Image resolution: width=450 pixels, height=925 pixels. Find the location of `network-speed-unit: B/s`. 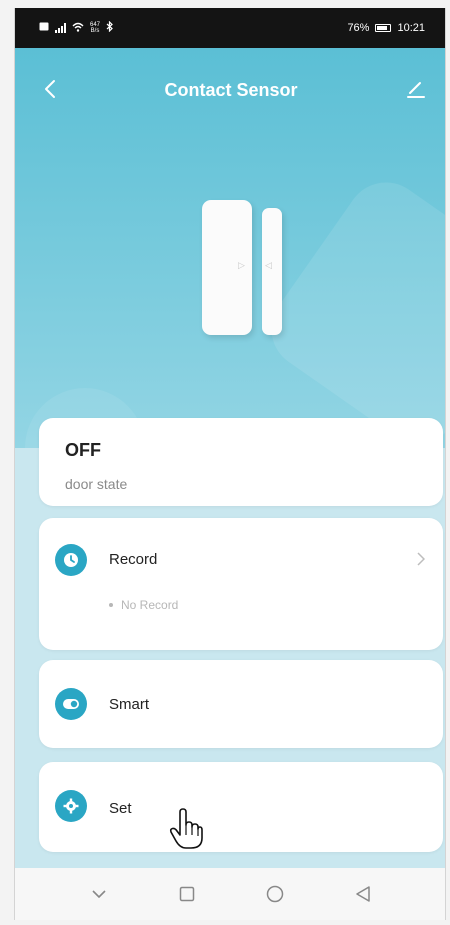

network-speed-unit: B/s is located at coordinates (95, 31).